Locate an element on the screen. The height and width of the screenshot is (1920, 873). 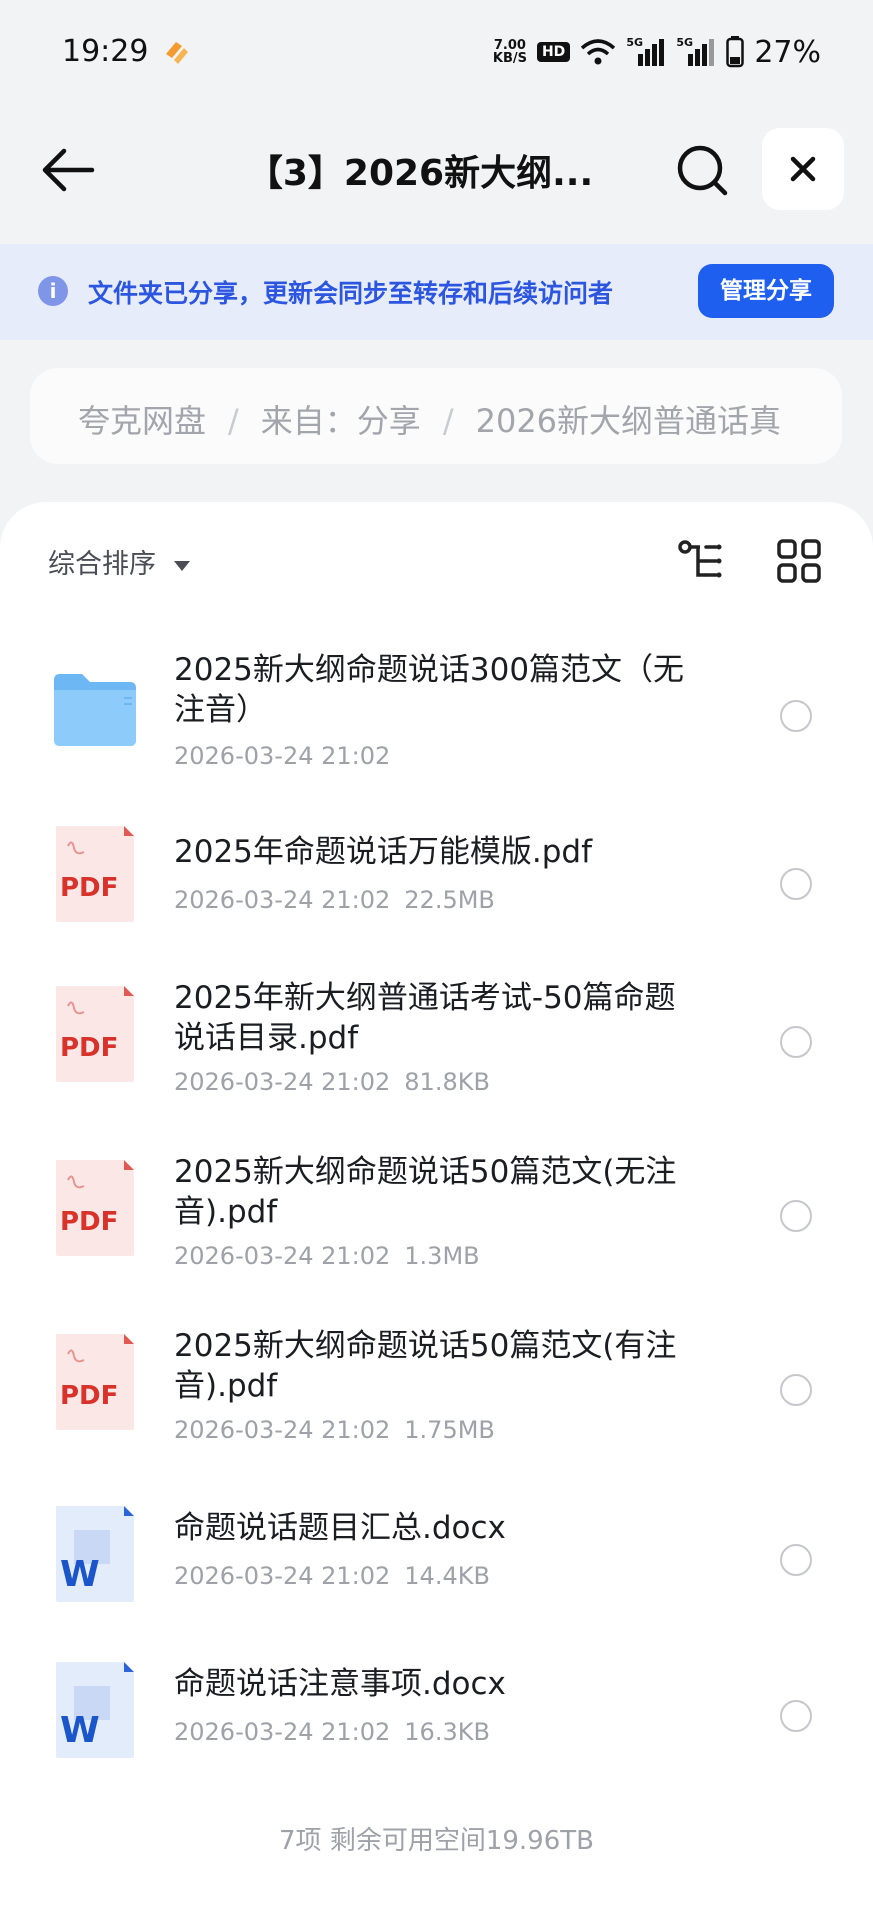
file-size: 22.5MB is located at coordinates (449, 900).